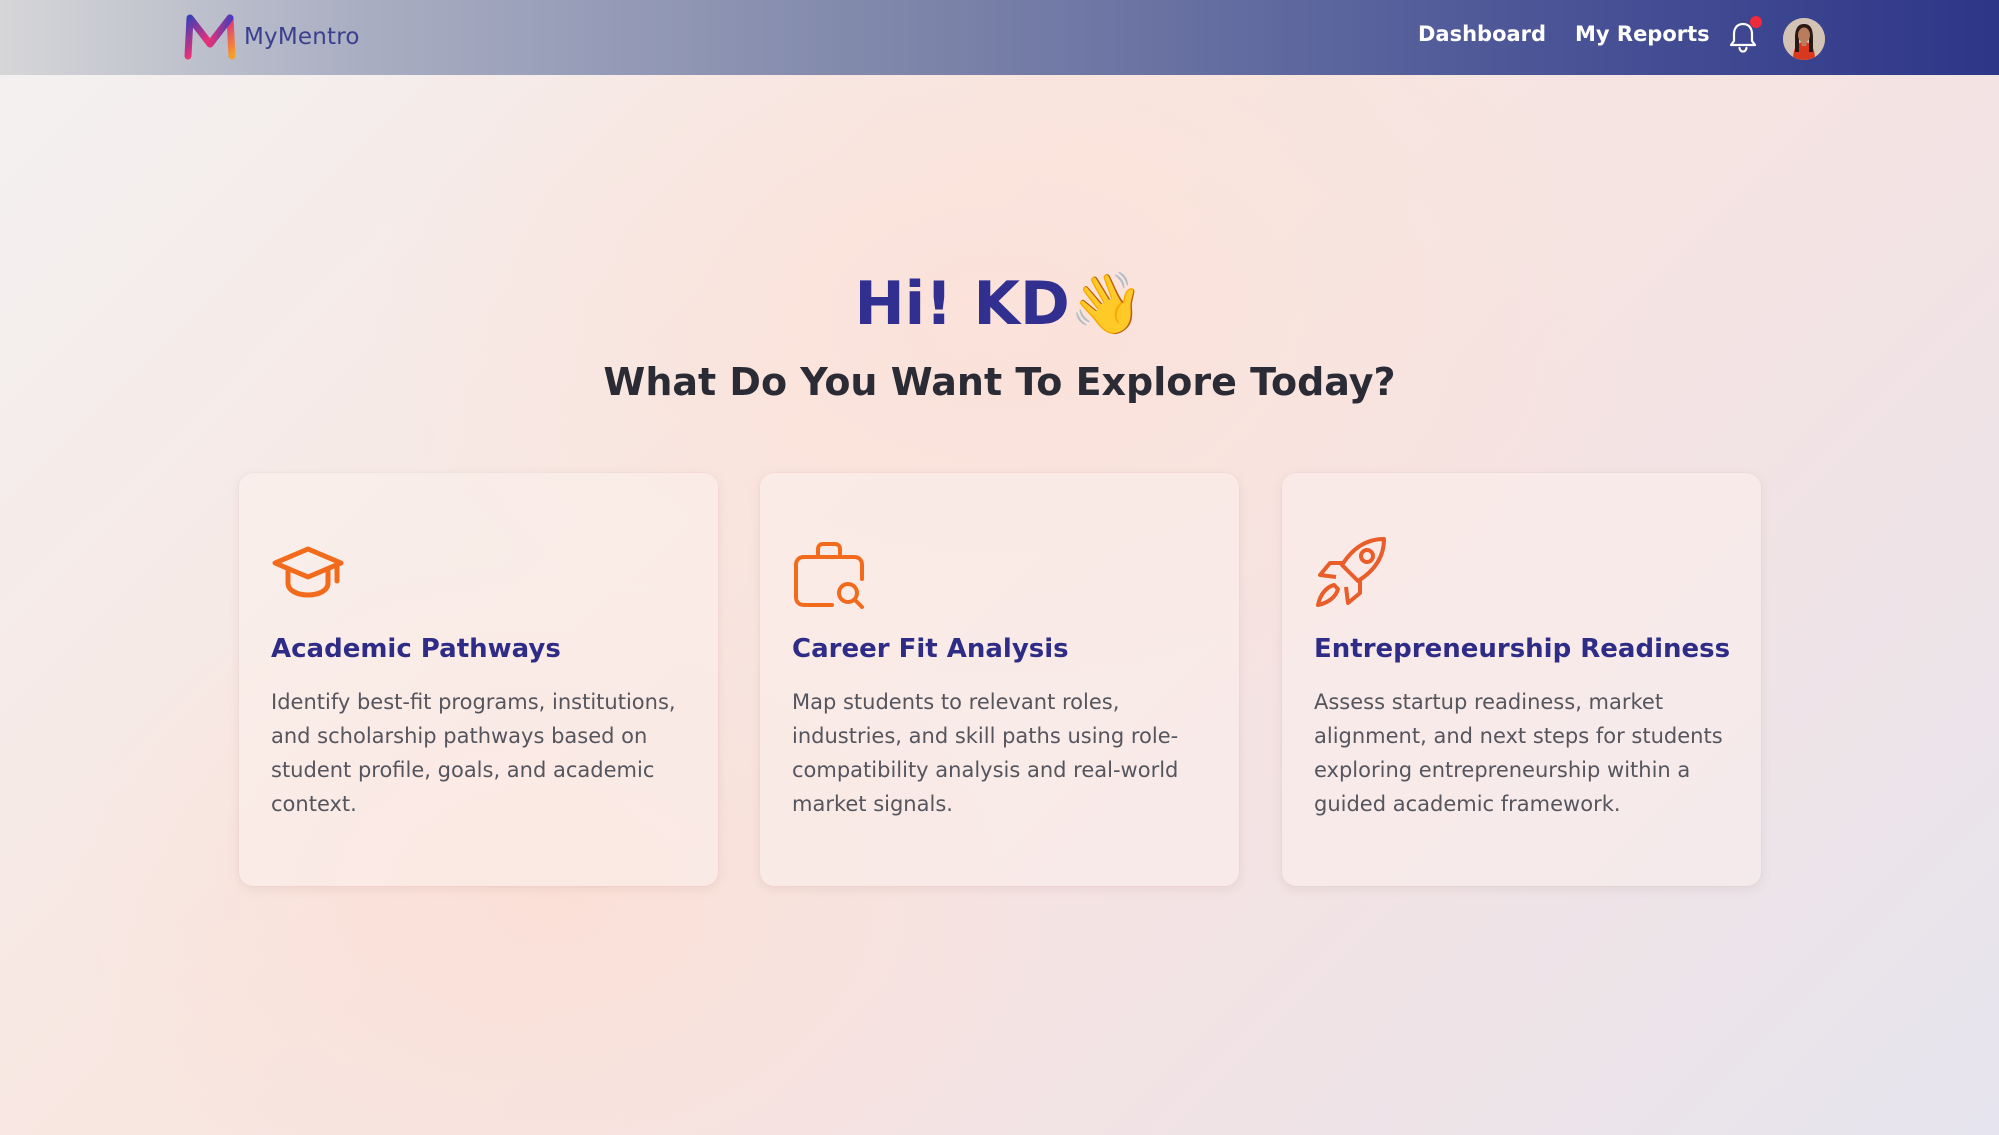 This screenshot has width=1999, height=1135. What do you see at coordinates (308, 572) in the screenshot?
I see `graduation-cap-icon` at bounding box center [308, 572].